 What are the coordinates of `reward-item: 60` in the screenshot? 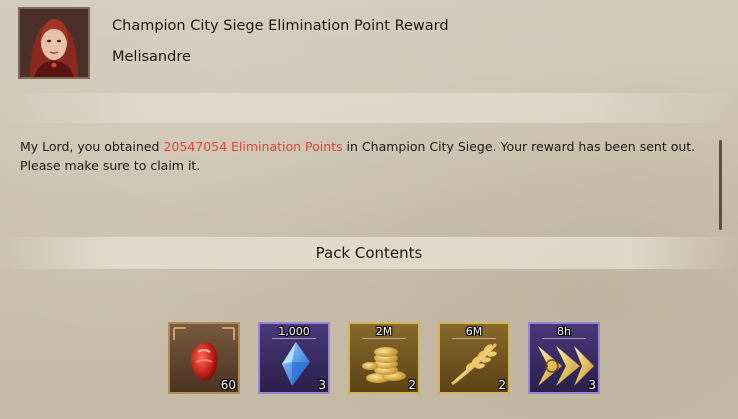 It's located at (204, 358).